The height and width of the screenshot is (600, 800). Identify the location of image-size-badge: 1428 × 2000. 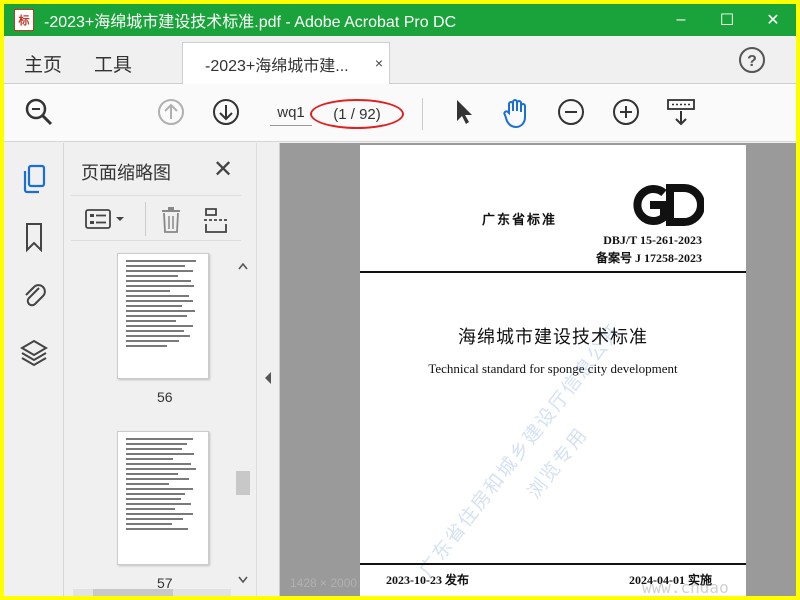
(324, 583).